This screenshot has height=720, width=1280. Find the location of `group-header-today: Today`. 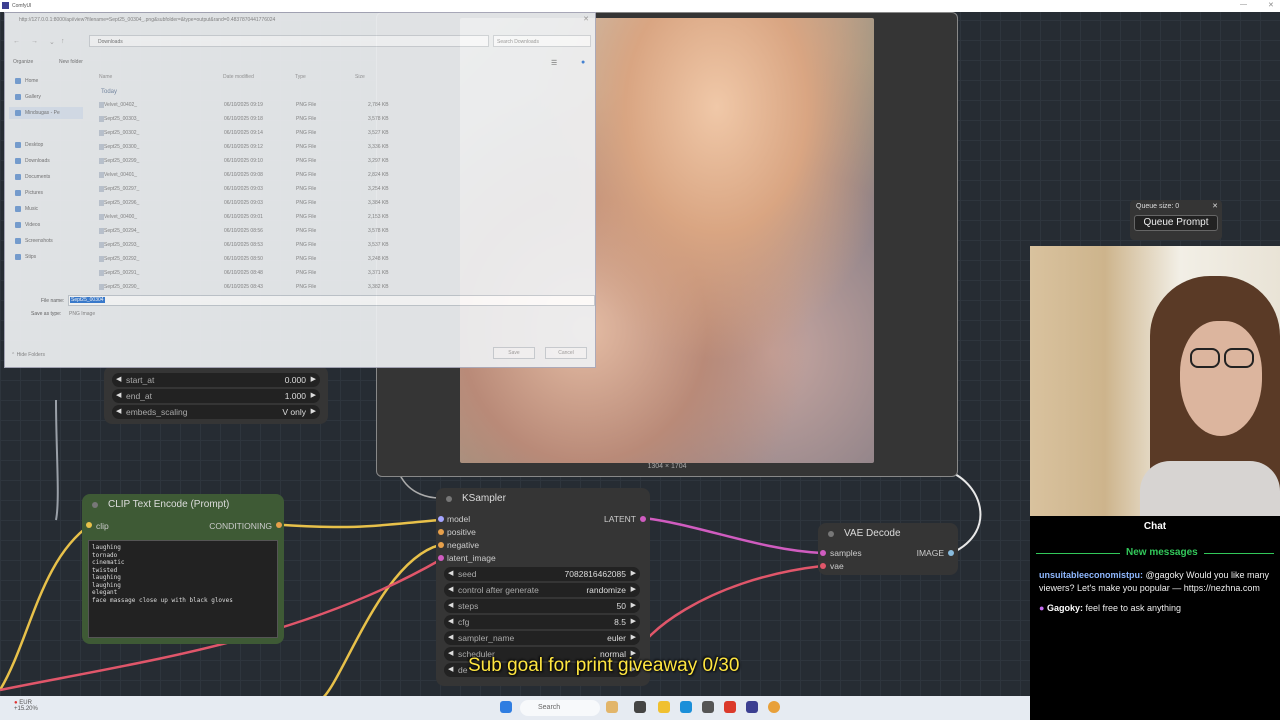

group-header-today: Today is located at coordinates (109, 92).